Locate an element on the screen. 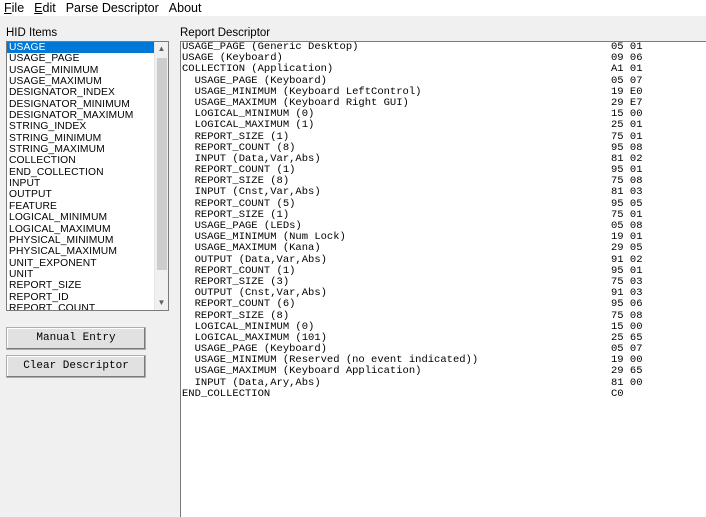 This screenshot has width=706, height=517. menu-edit-mnemonic: E is located at coordinates (38, 7).